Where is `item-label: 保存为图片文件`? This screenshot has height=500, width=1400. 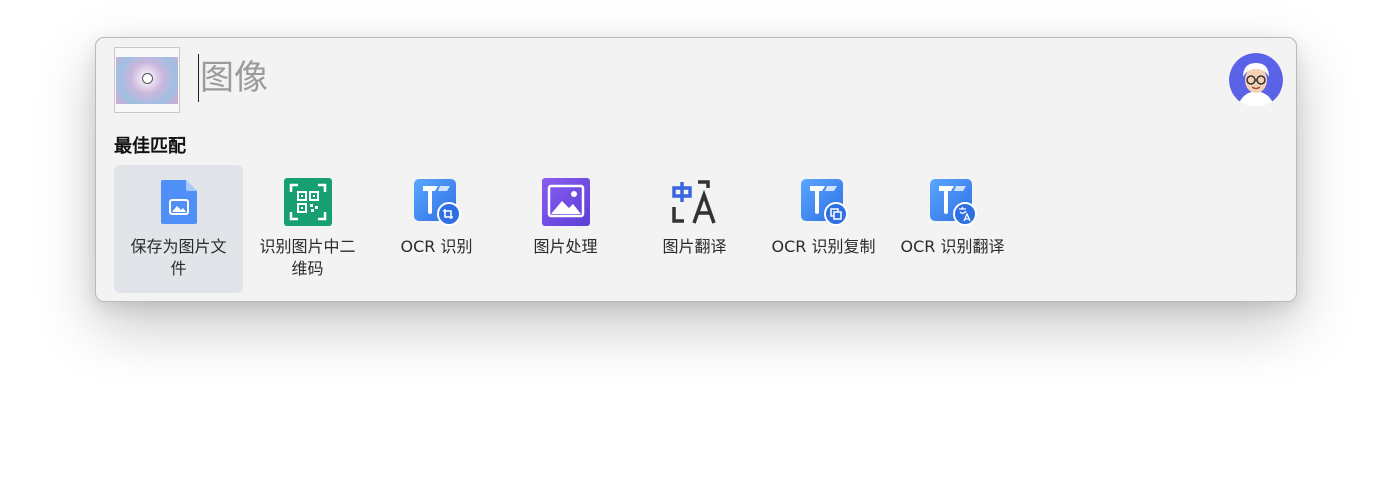 item-label: 保存为图片文件 is located at coordinates (178, 257).